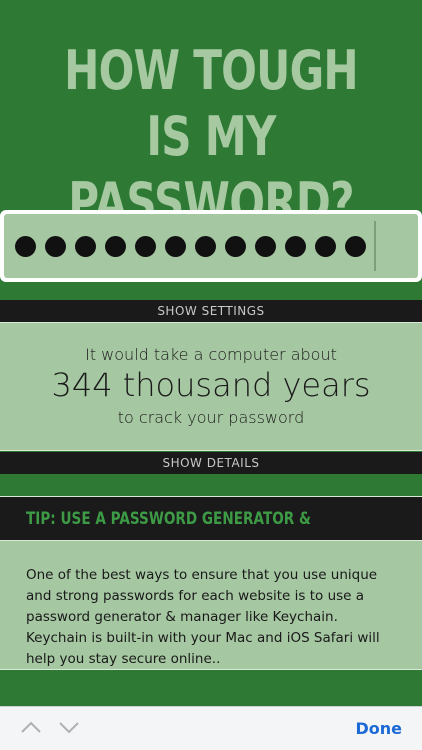  Describe the element at coordinates (211, 417) in the screenshot. I see `result-outro: to crack your password` at that location.